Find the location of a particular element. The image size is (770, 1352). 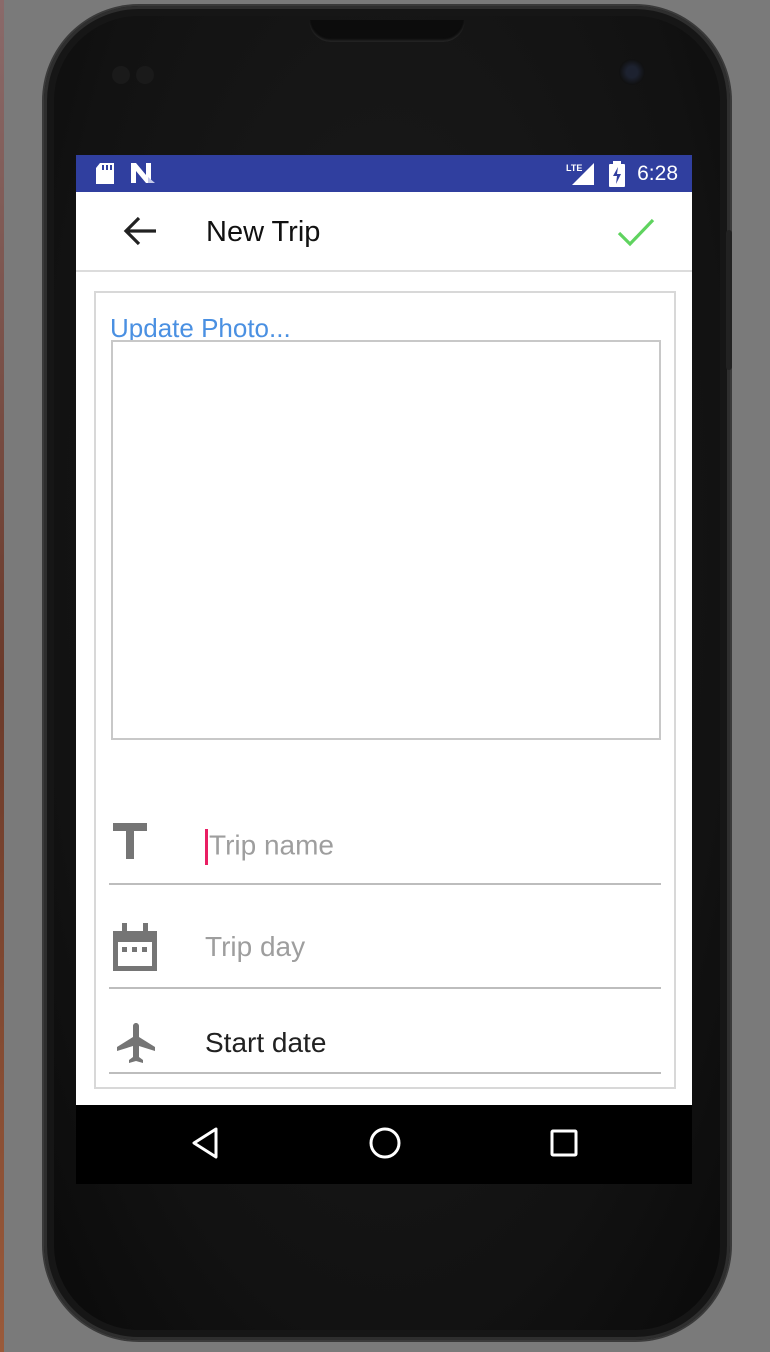

trip-name-field: Trip name is located at coordinates (385, 847).